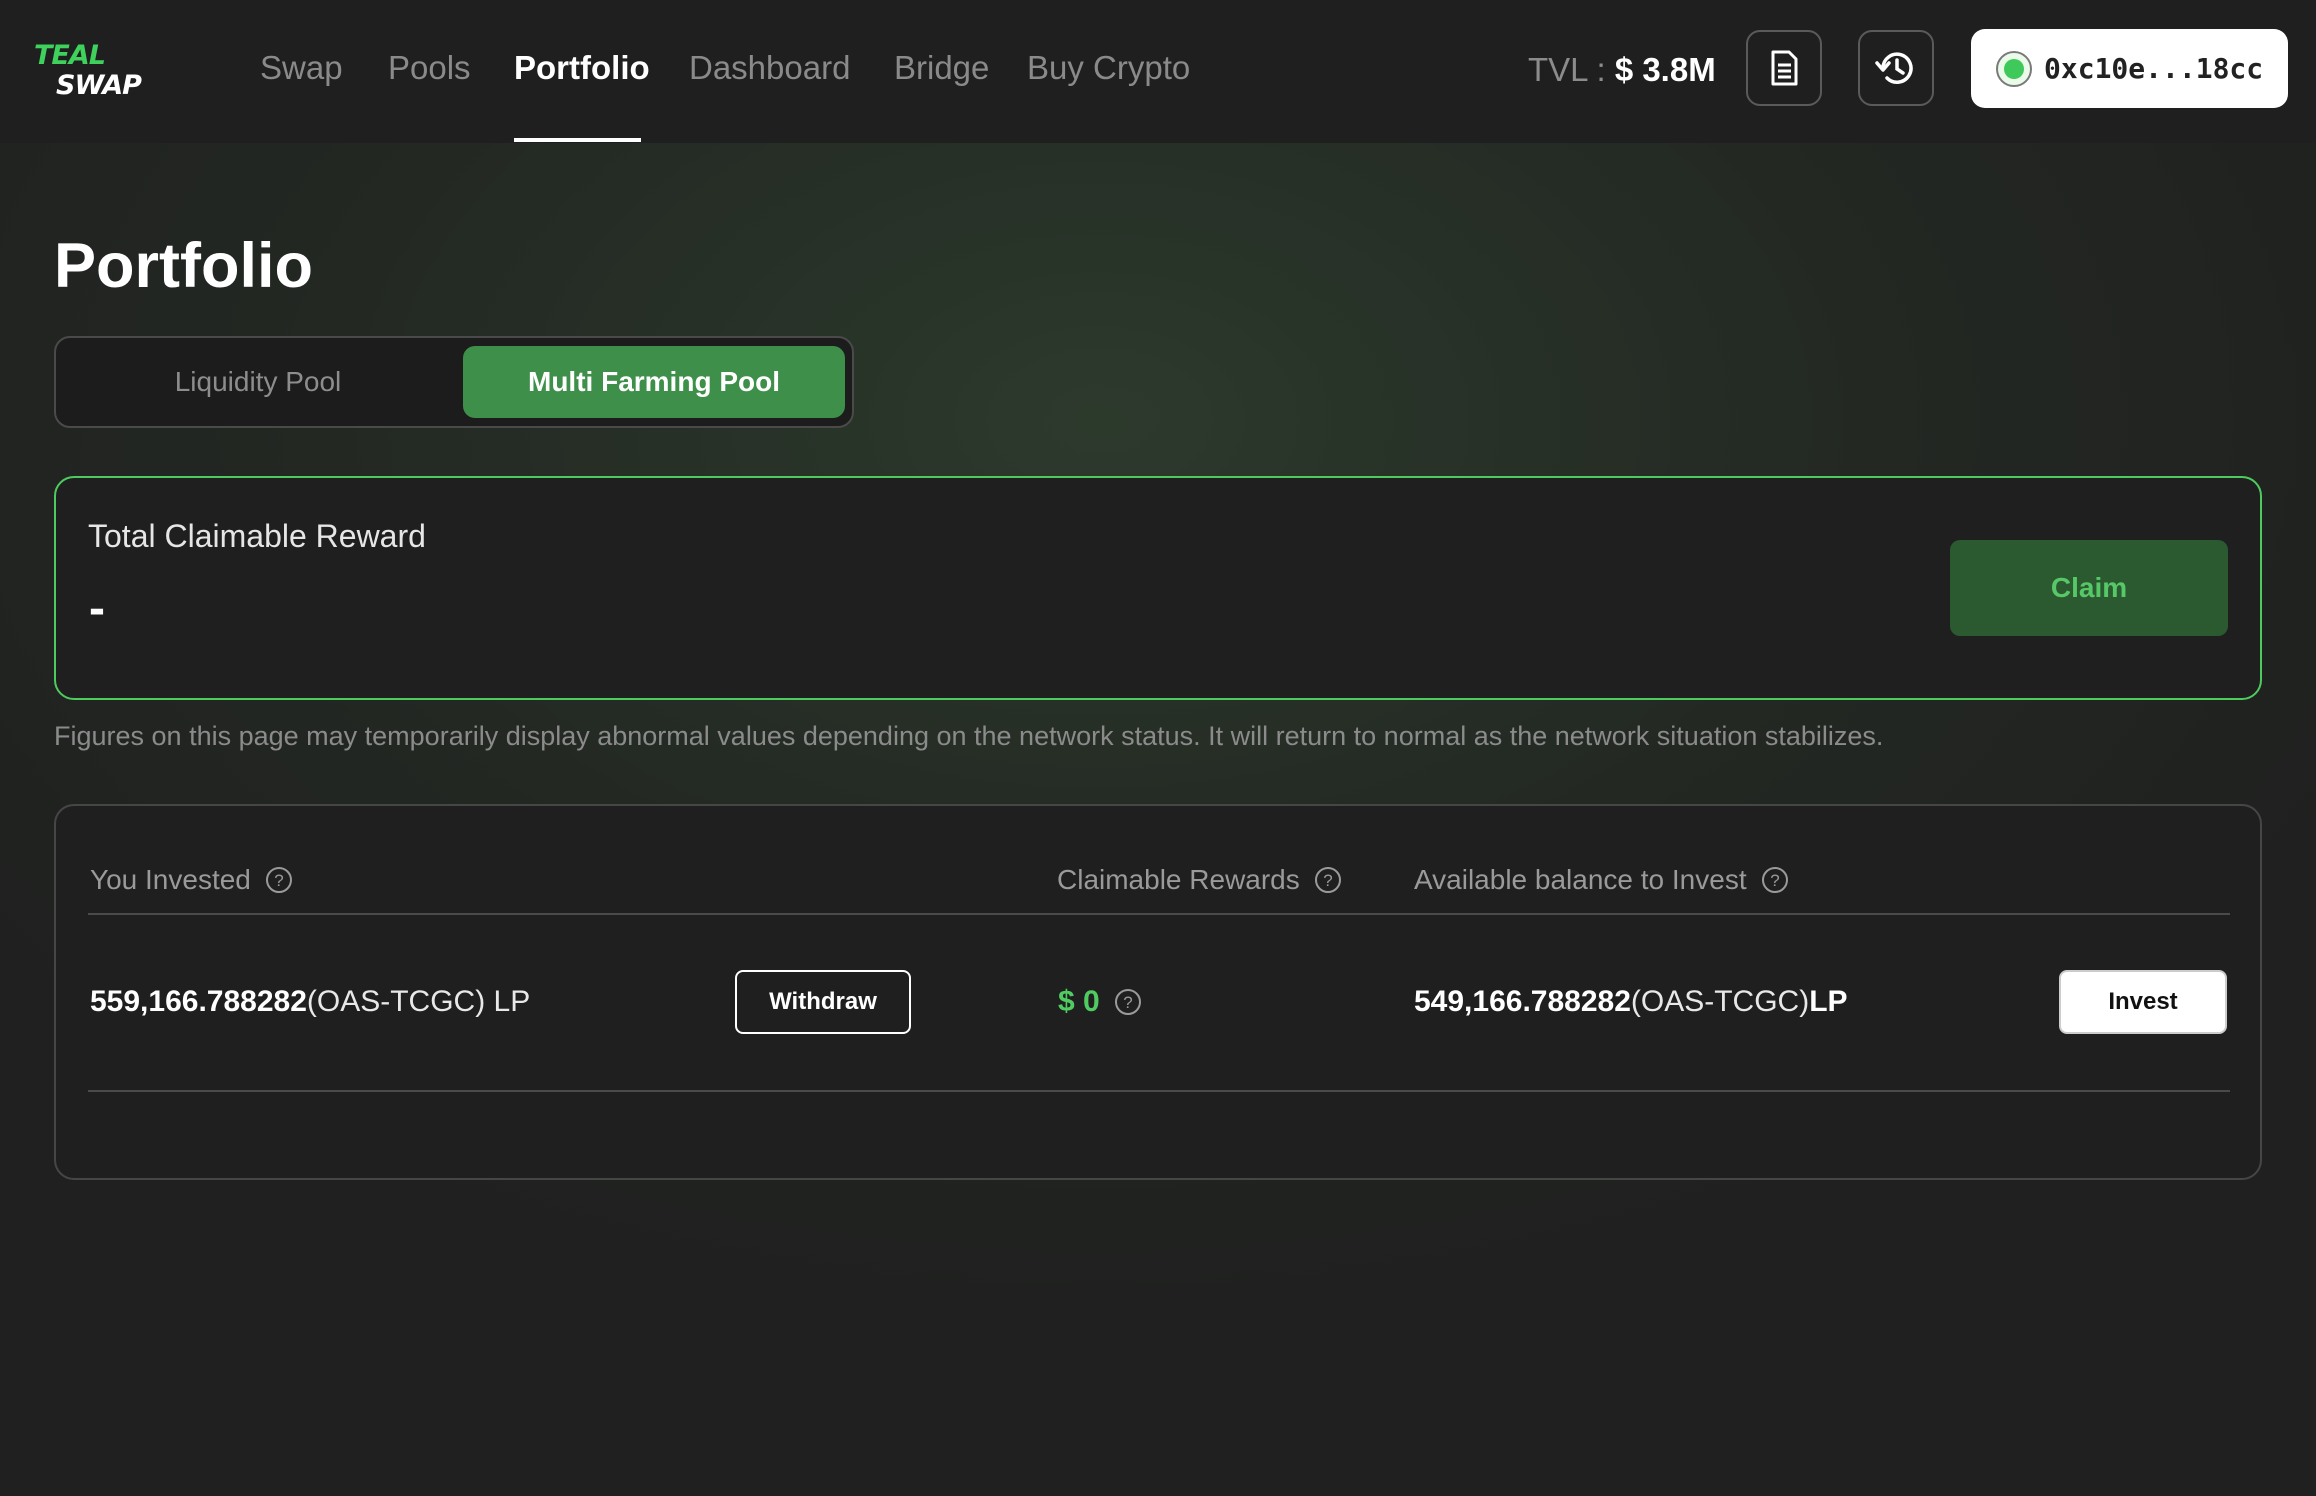 The image size is (2316, 1496). I want to click on invested-pair: (OAS-TCGC) LP, so click(418, 1001).